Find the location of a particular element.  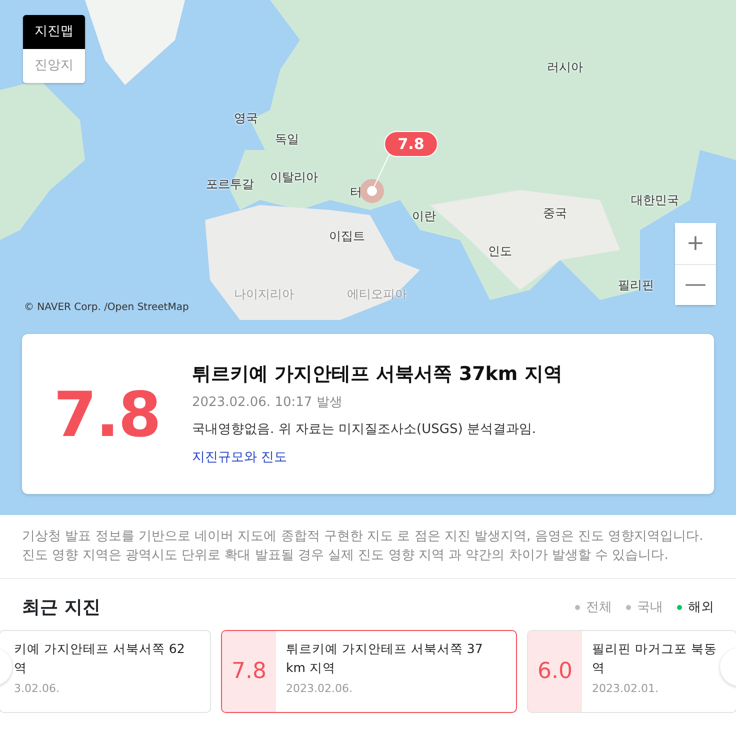

map-mode-tab: 지진맵 is located at coordinates (54, 32).